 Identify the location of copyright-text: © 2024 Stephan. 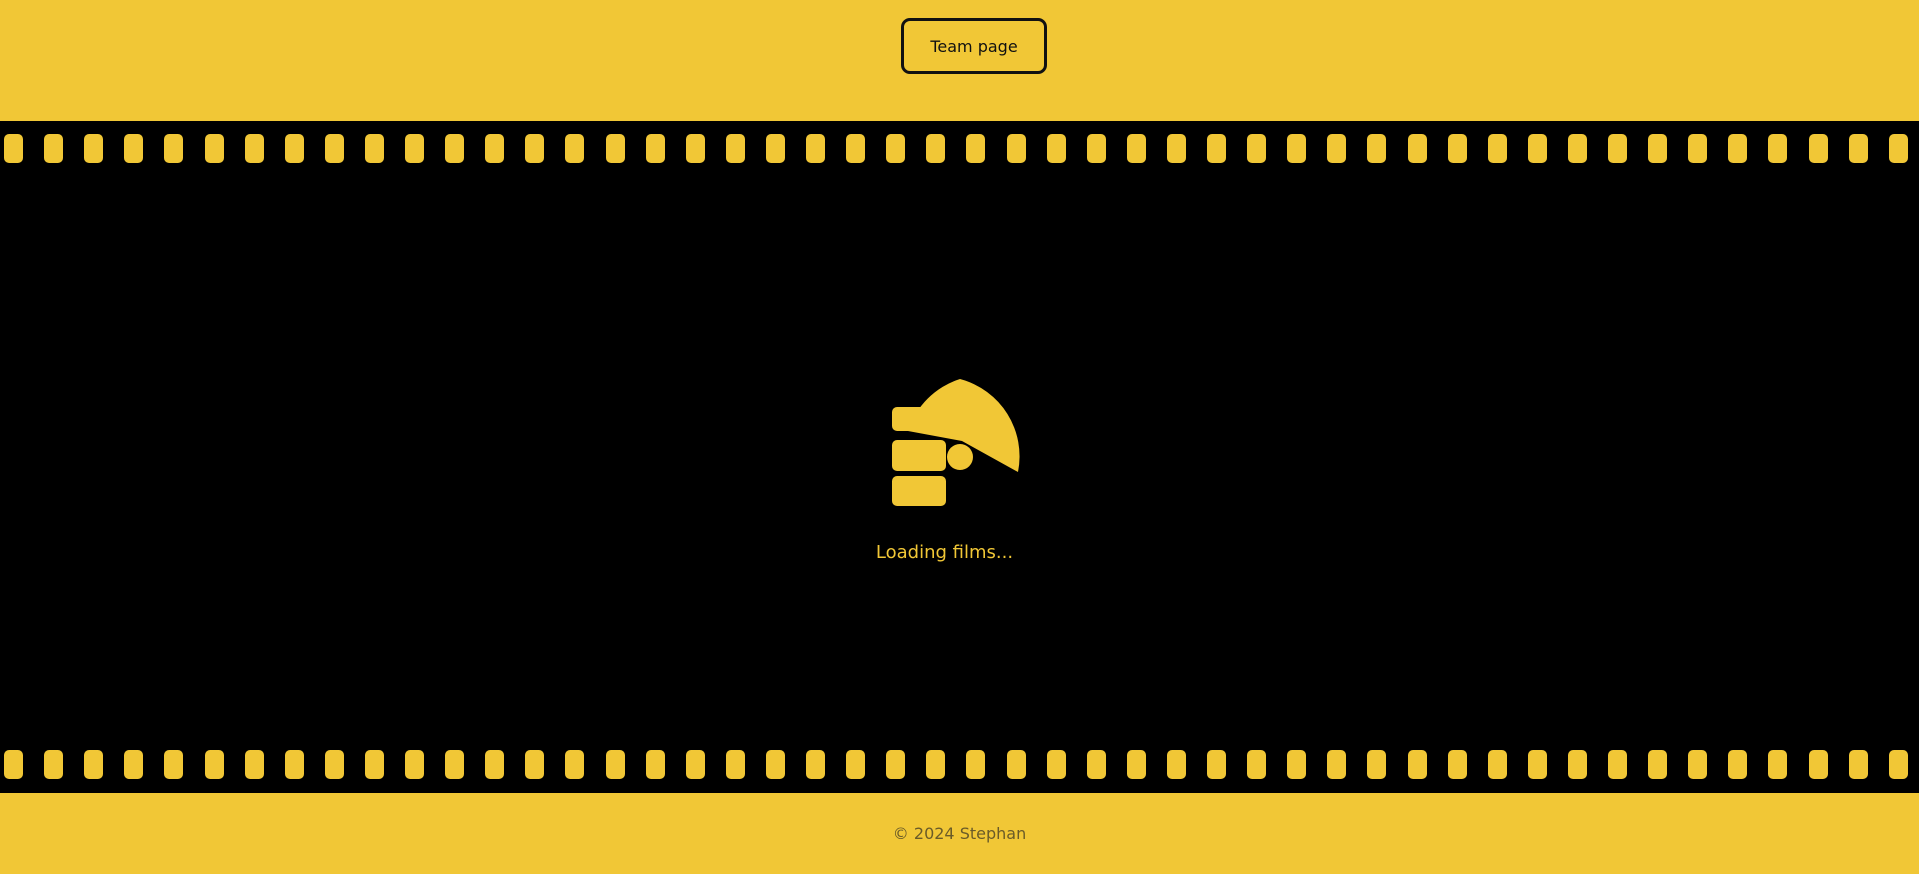
(959, 833).